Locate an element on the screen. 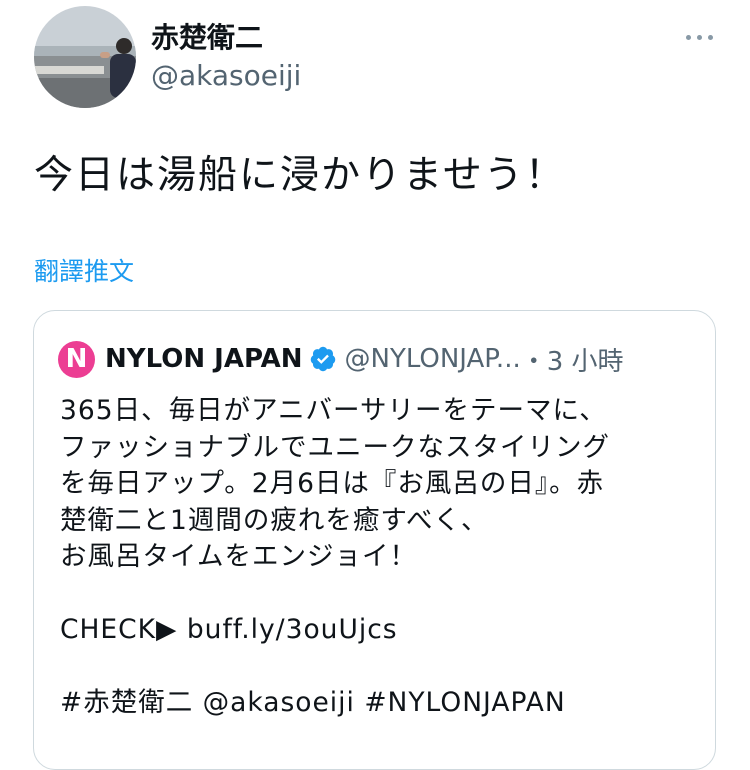  translate-tweet-link: 翻譯推文 is located at coordinates (84, 272).